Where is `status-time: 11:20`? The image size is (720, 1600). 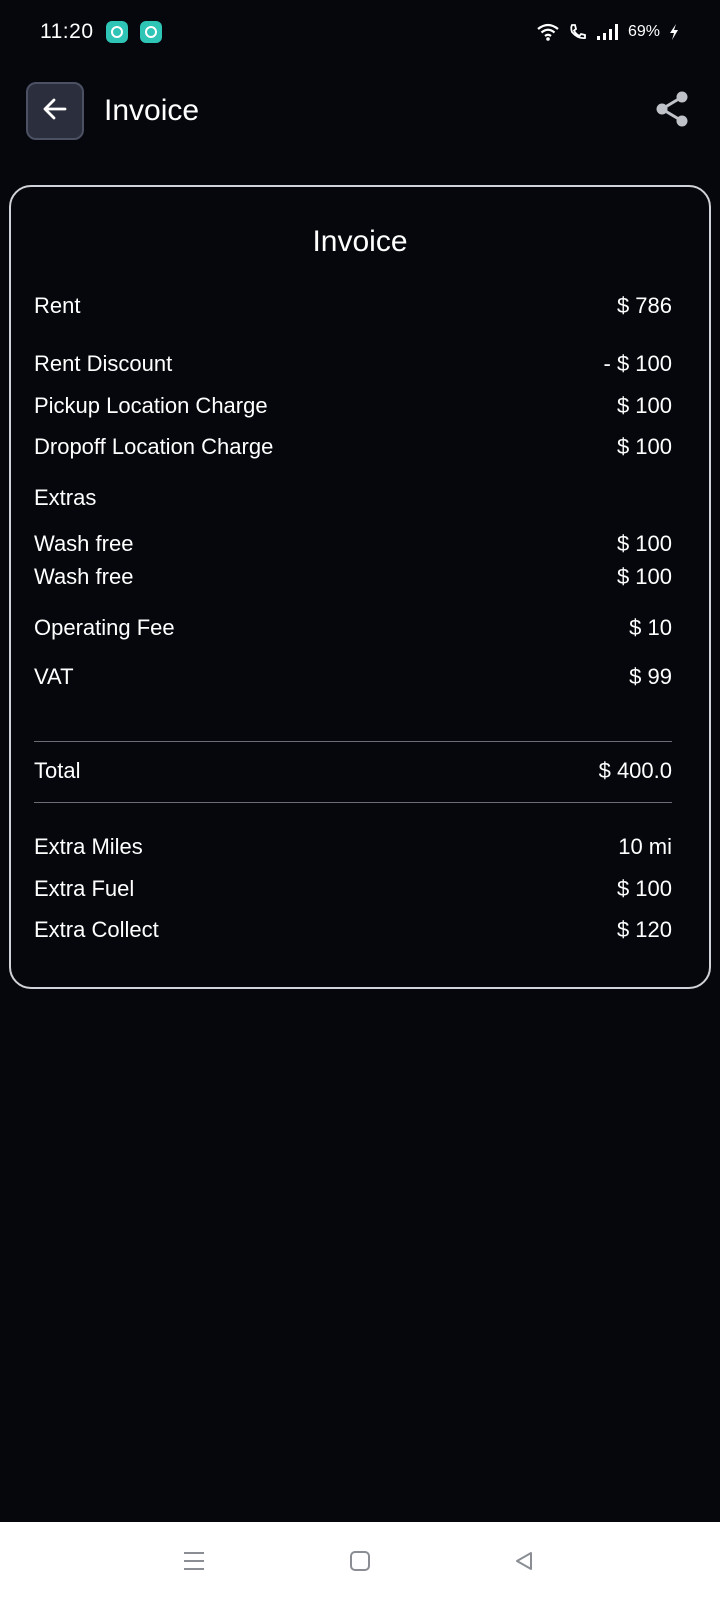
status-time: 11:20 is located at coordinates (67, 31).